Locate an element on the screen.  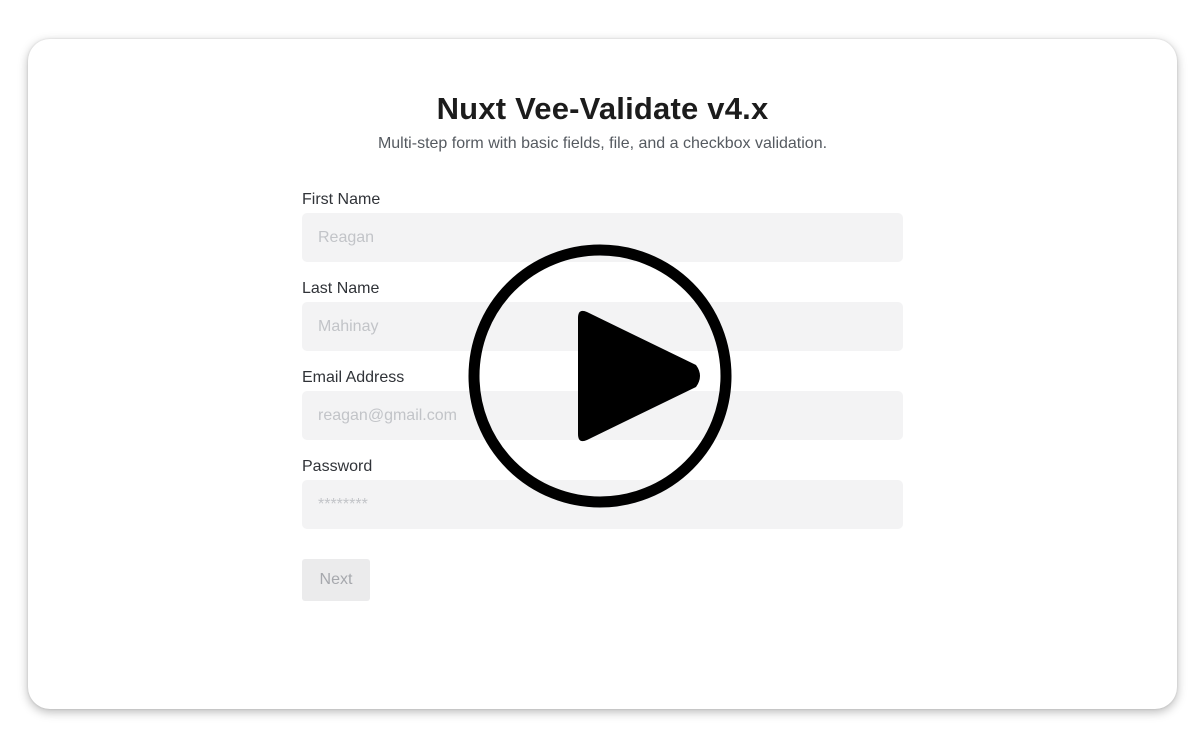
first-name-label: First Name is located at coordinates (341, 199).